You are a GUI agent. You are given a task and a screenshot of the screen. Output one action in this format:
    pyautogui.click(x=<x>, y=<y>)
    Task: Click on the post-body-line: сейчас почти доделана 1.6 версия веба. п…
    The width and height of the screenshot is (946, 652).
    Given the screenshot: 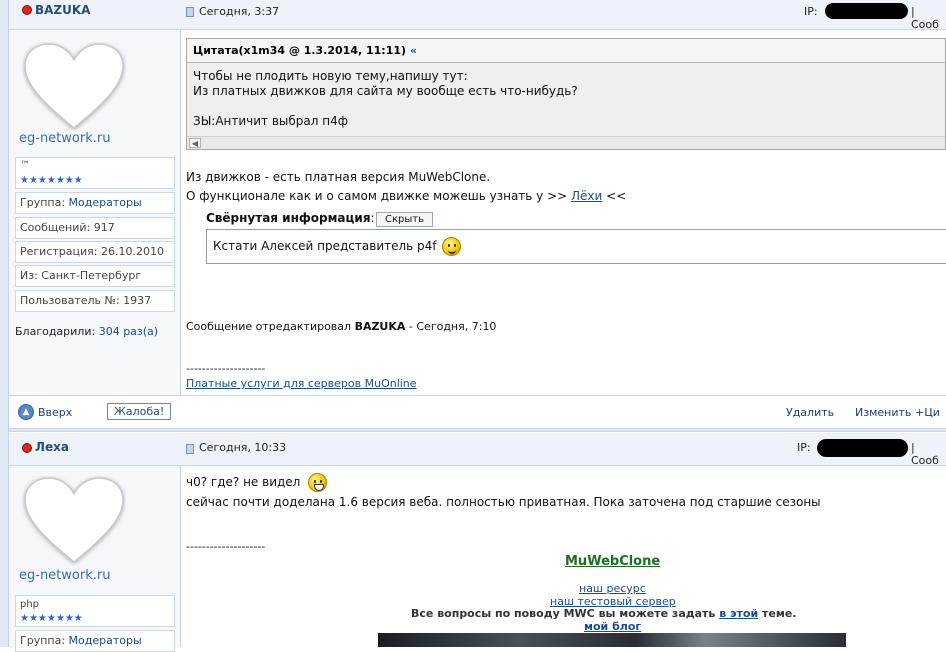 What is the action you would take?
    pyautogui.click(x=503, y=502)
    